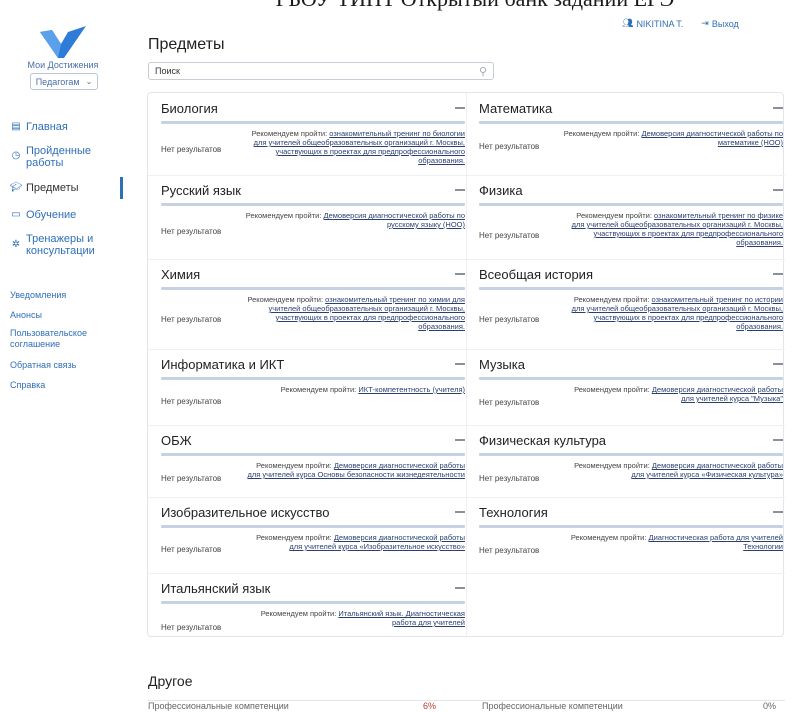 Image resolution: width=800 pixels, height=712 pixels. What do you see at coordinates (501, 190) in the screenshot?
I see `subject-title: Физика` at bounding box center [501, 190].